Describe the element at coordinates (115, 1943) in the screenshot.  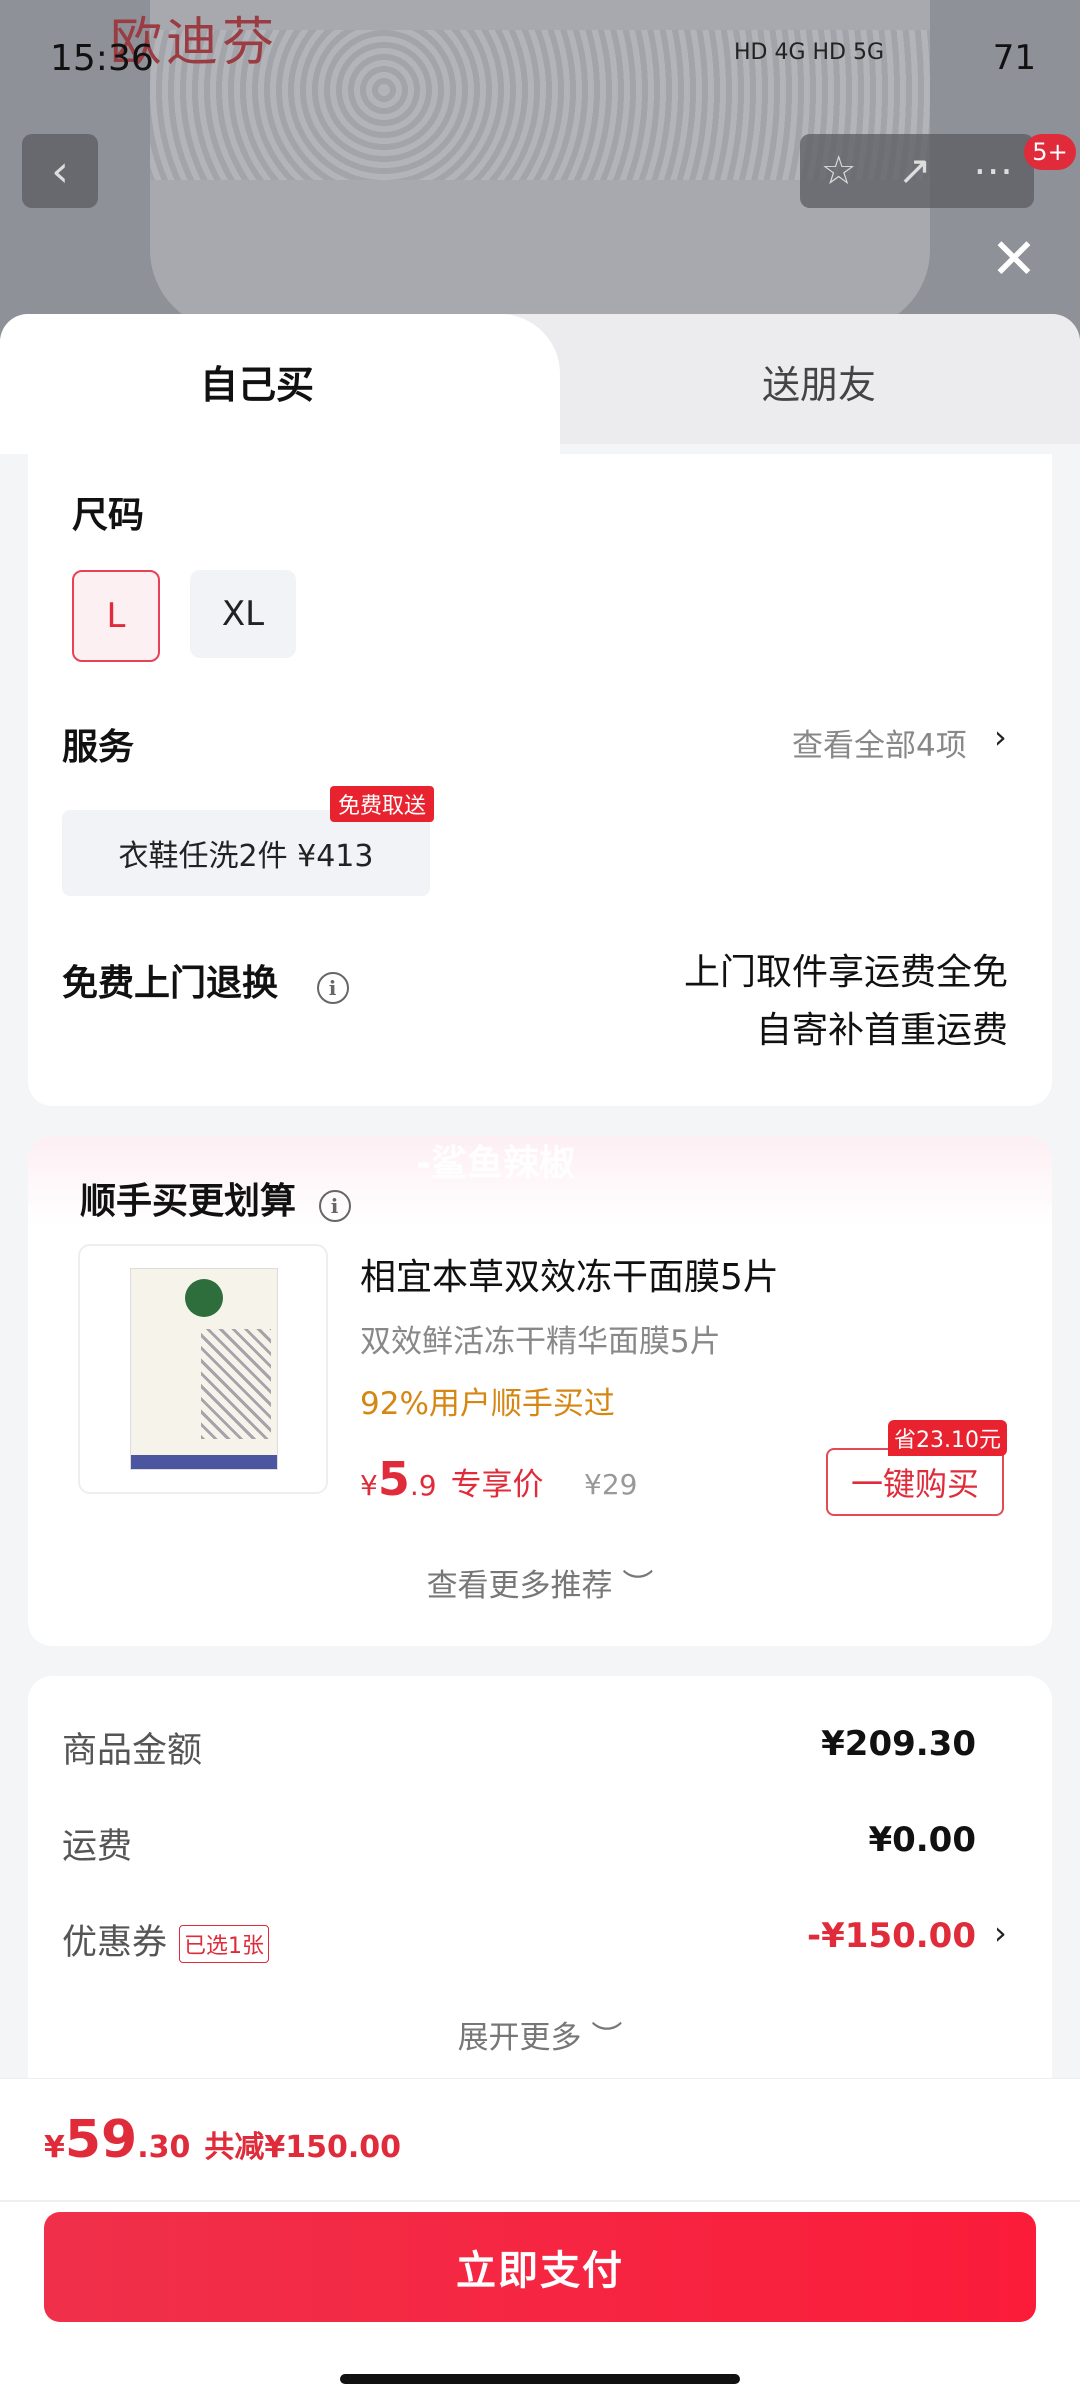
I see `coupon-label: 优惠券` at that location.